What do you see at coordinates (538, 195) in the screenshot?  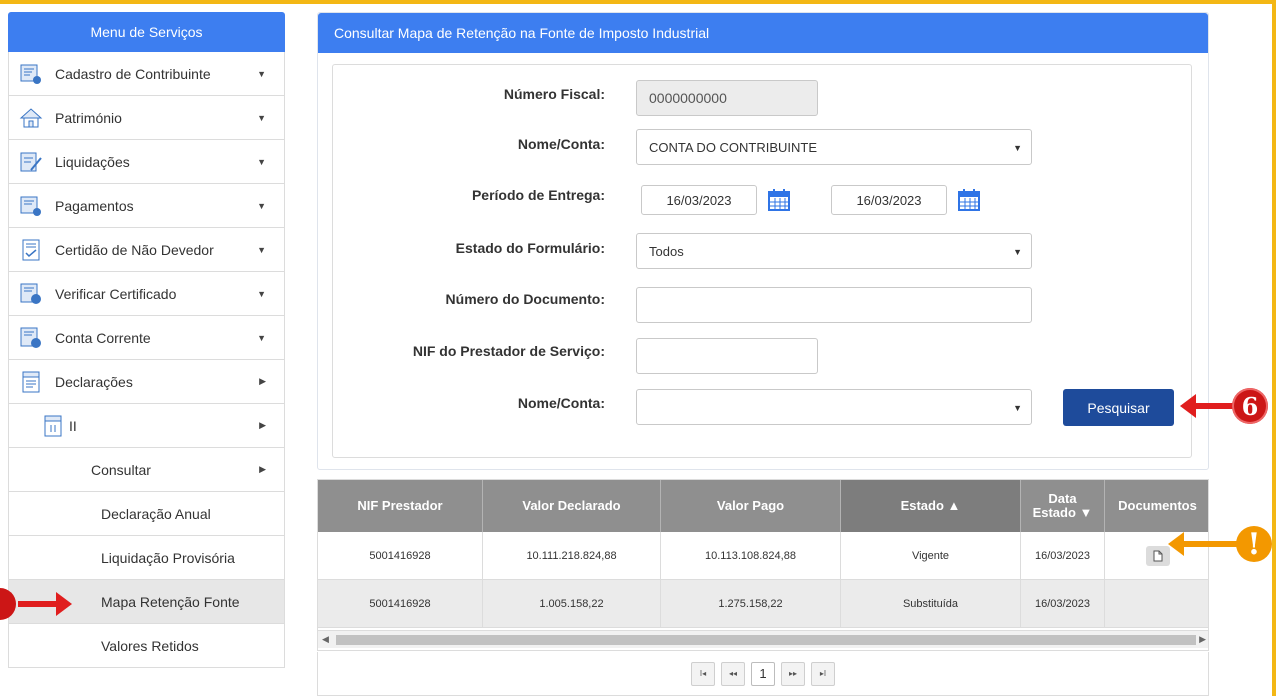 I see `periodo-entrega-label: Período de Entrega:` at bounding box center [538, 195].